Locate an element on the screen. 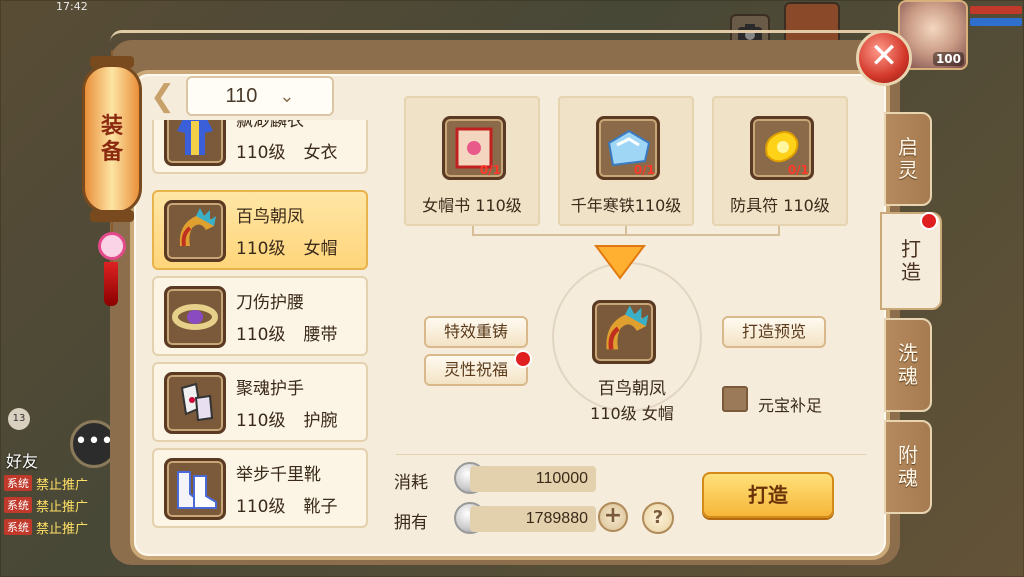 This screenshot has width=1024, height=577. item-type: 靴子 is located at coordinates (320, 507).